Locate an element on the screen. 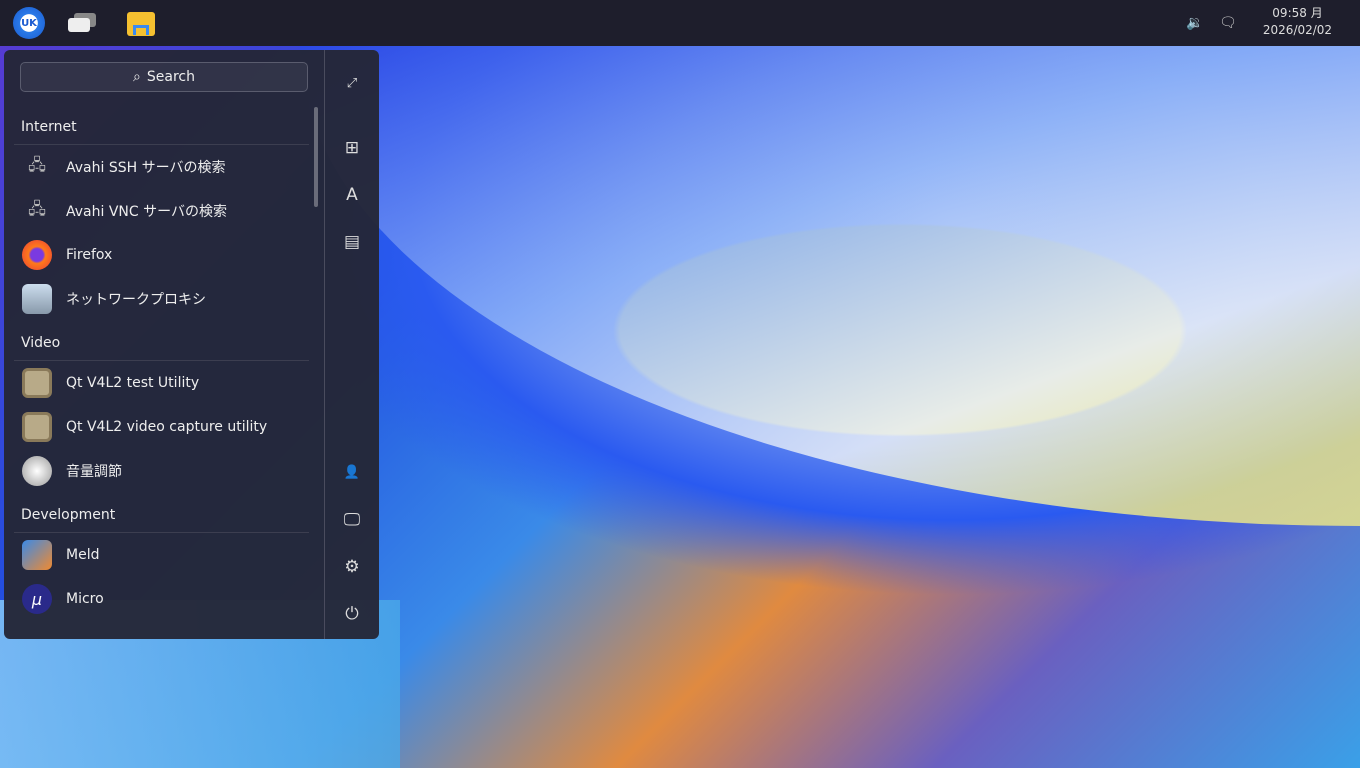  search-icon: ⌕ is located at coordinates (137, 77).